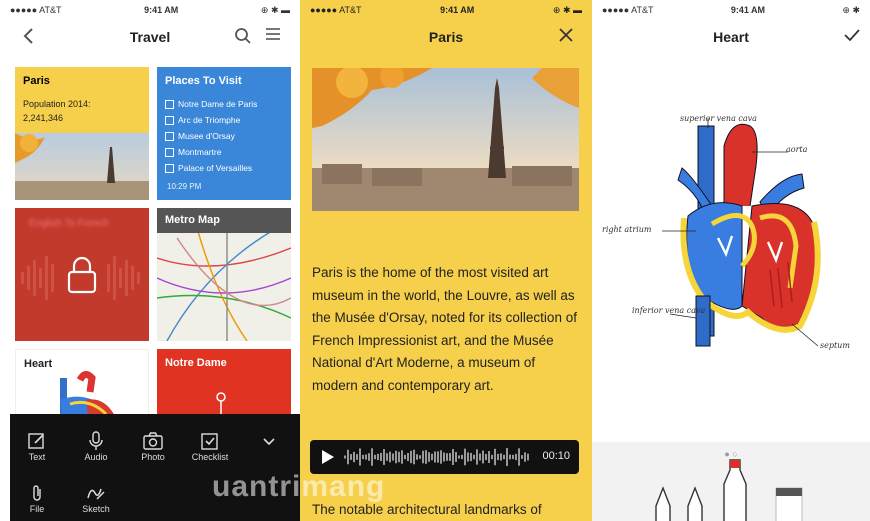 This screenshot has width=870, height=521. Describe the element at coordinates (446, 509) in the screenshot. I see `note-body-text-continued: The notable architectural landmarks of` at that location.